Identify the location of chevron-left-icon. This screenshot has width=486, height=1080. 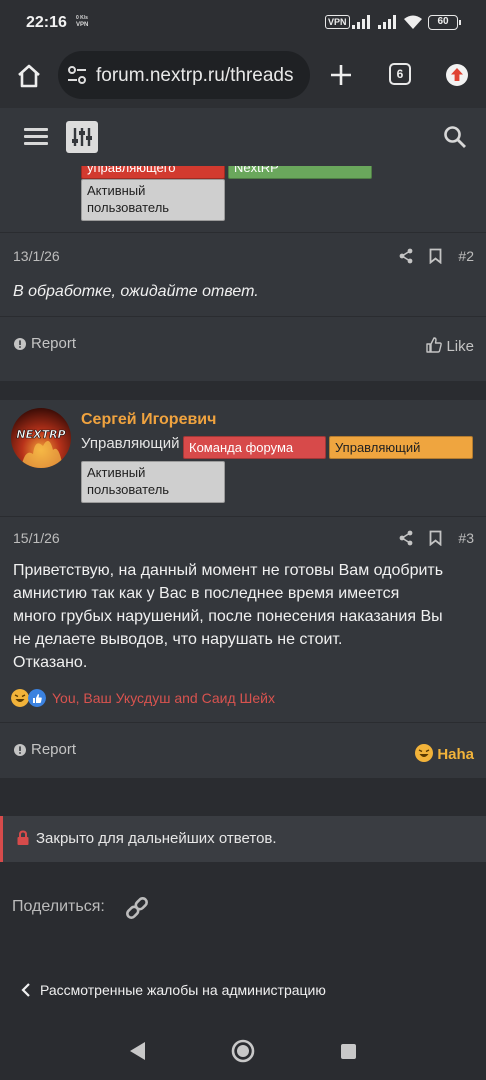
(26, 990).